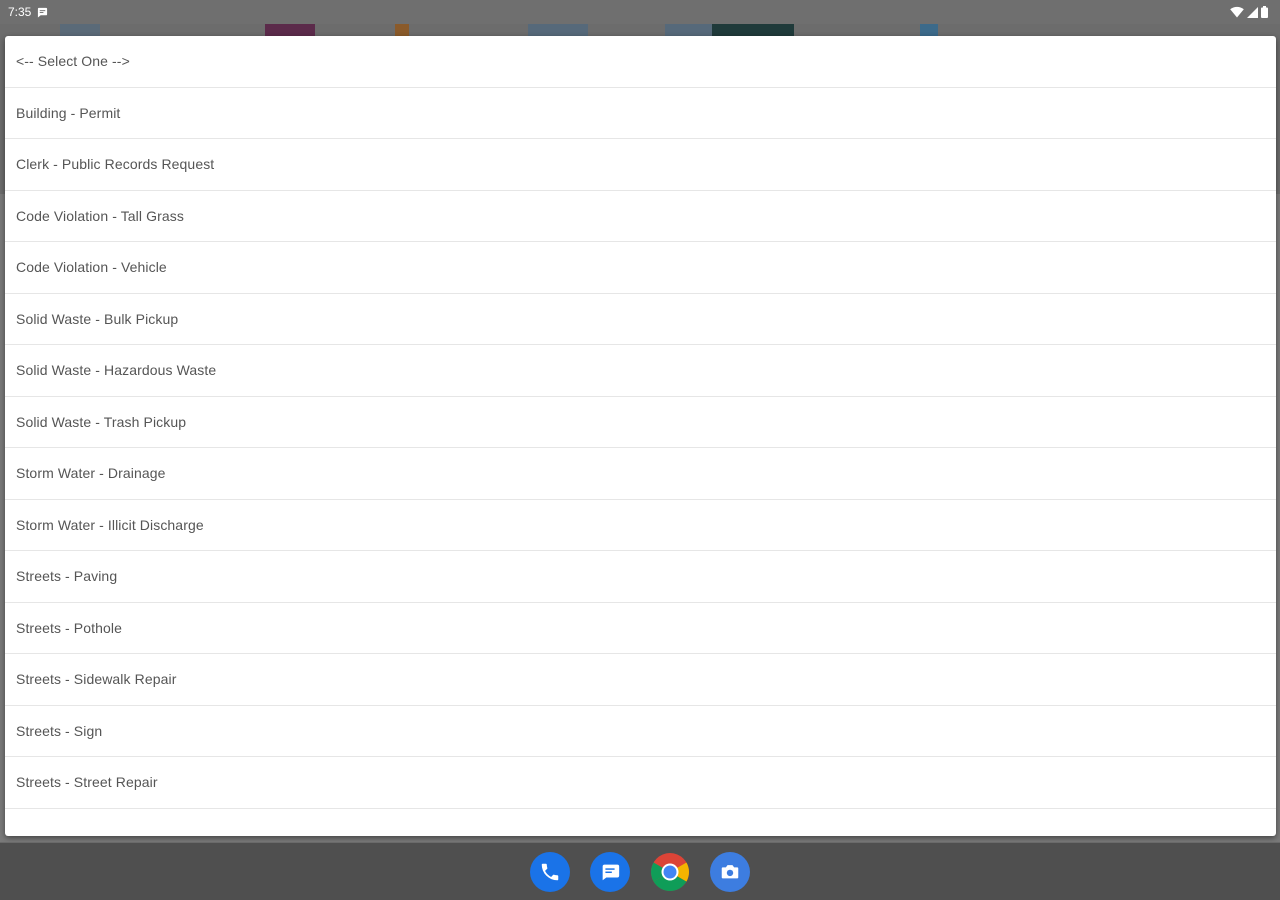 This screenshot has width=1280, height=900. What do you see at coordinates (640, 371) in the screenshot?
I see `option-solid-waste-hazardous-waste: Solid Waste - Hazardous Waste` at bounding box center [640, 371].